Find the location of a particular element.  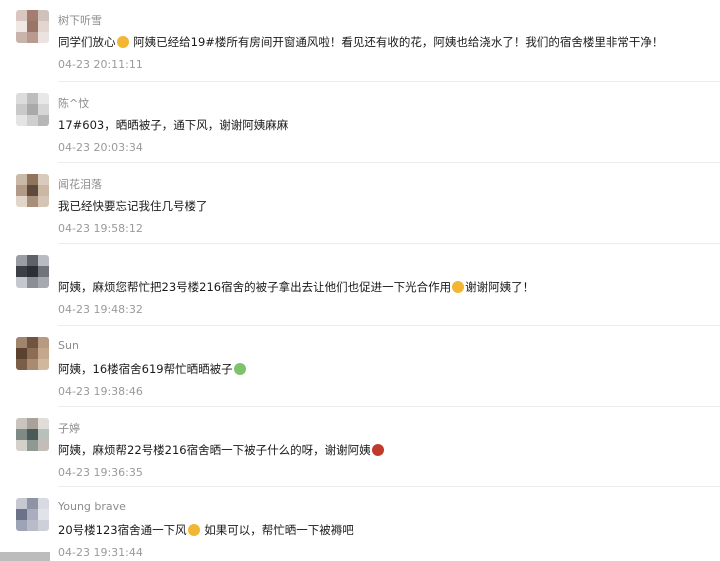

comment-timestamp: 04-23 19:58:12 is located at coordinates (100, 228).